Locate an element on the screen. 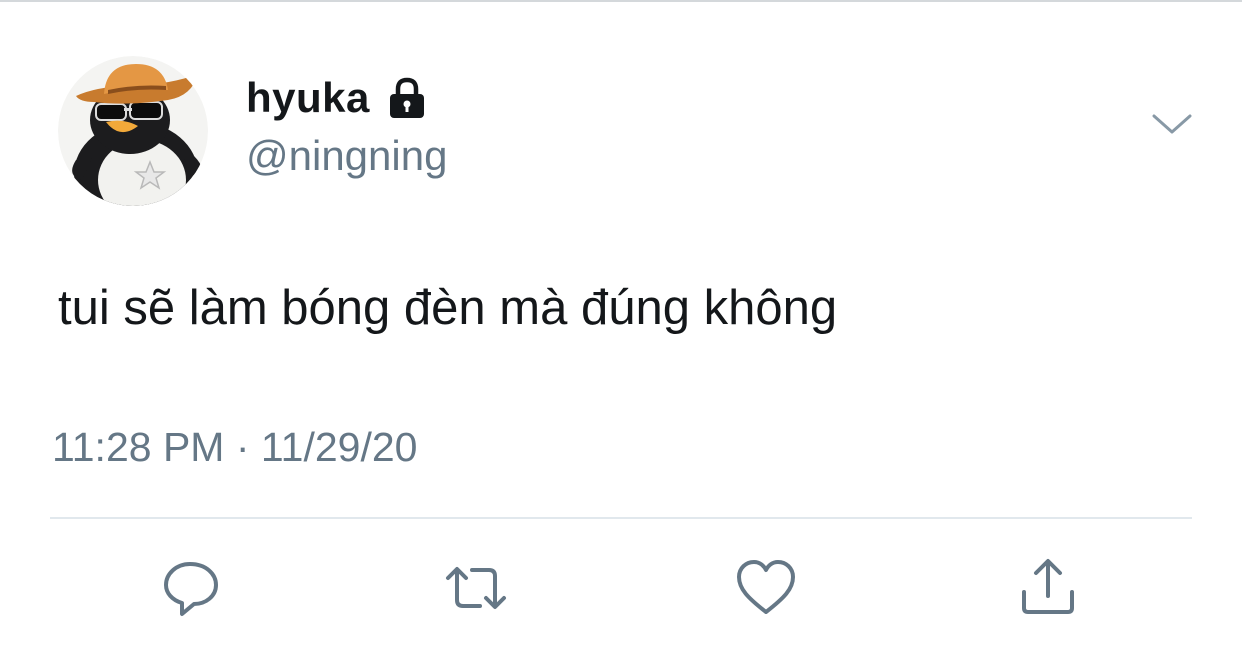 The image size is (1242, 656). display-name: hyuka is located at coordinates (308, 98).